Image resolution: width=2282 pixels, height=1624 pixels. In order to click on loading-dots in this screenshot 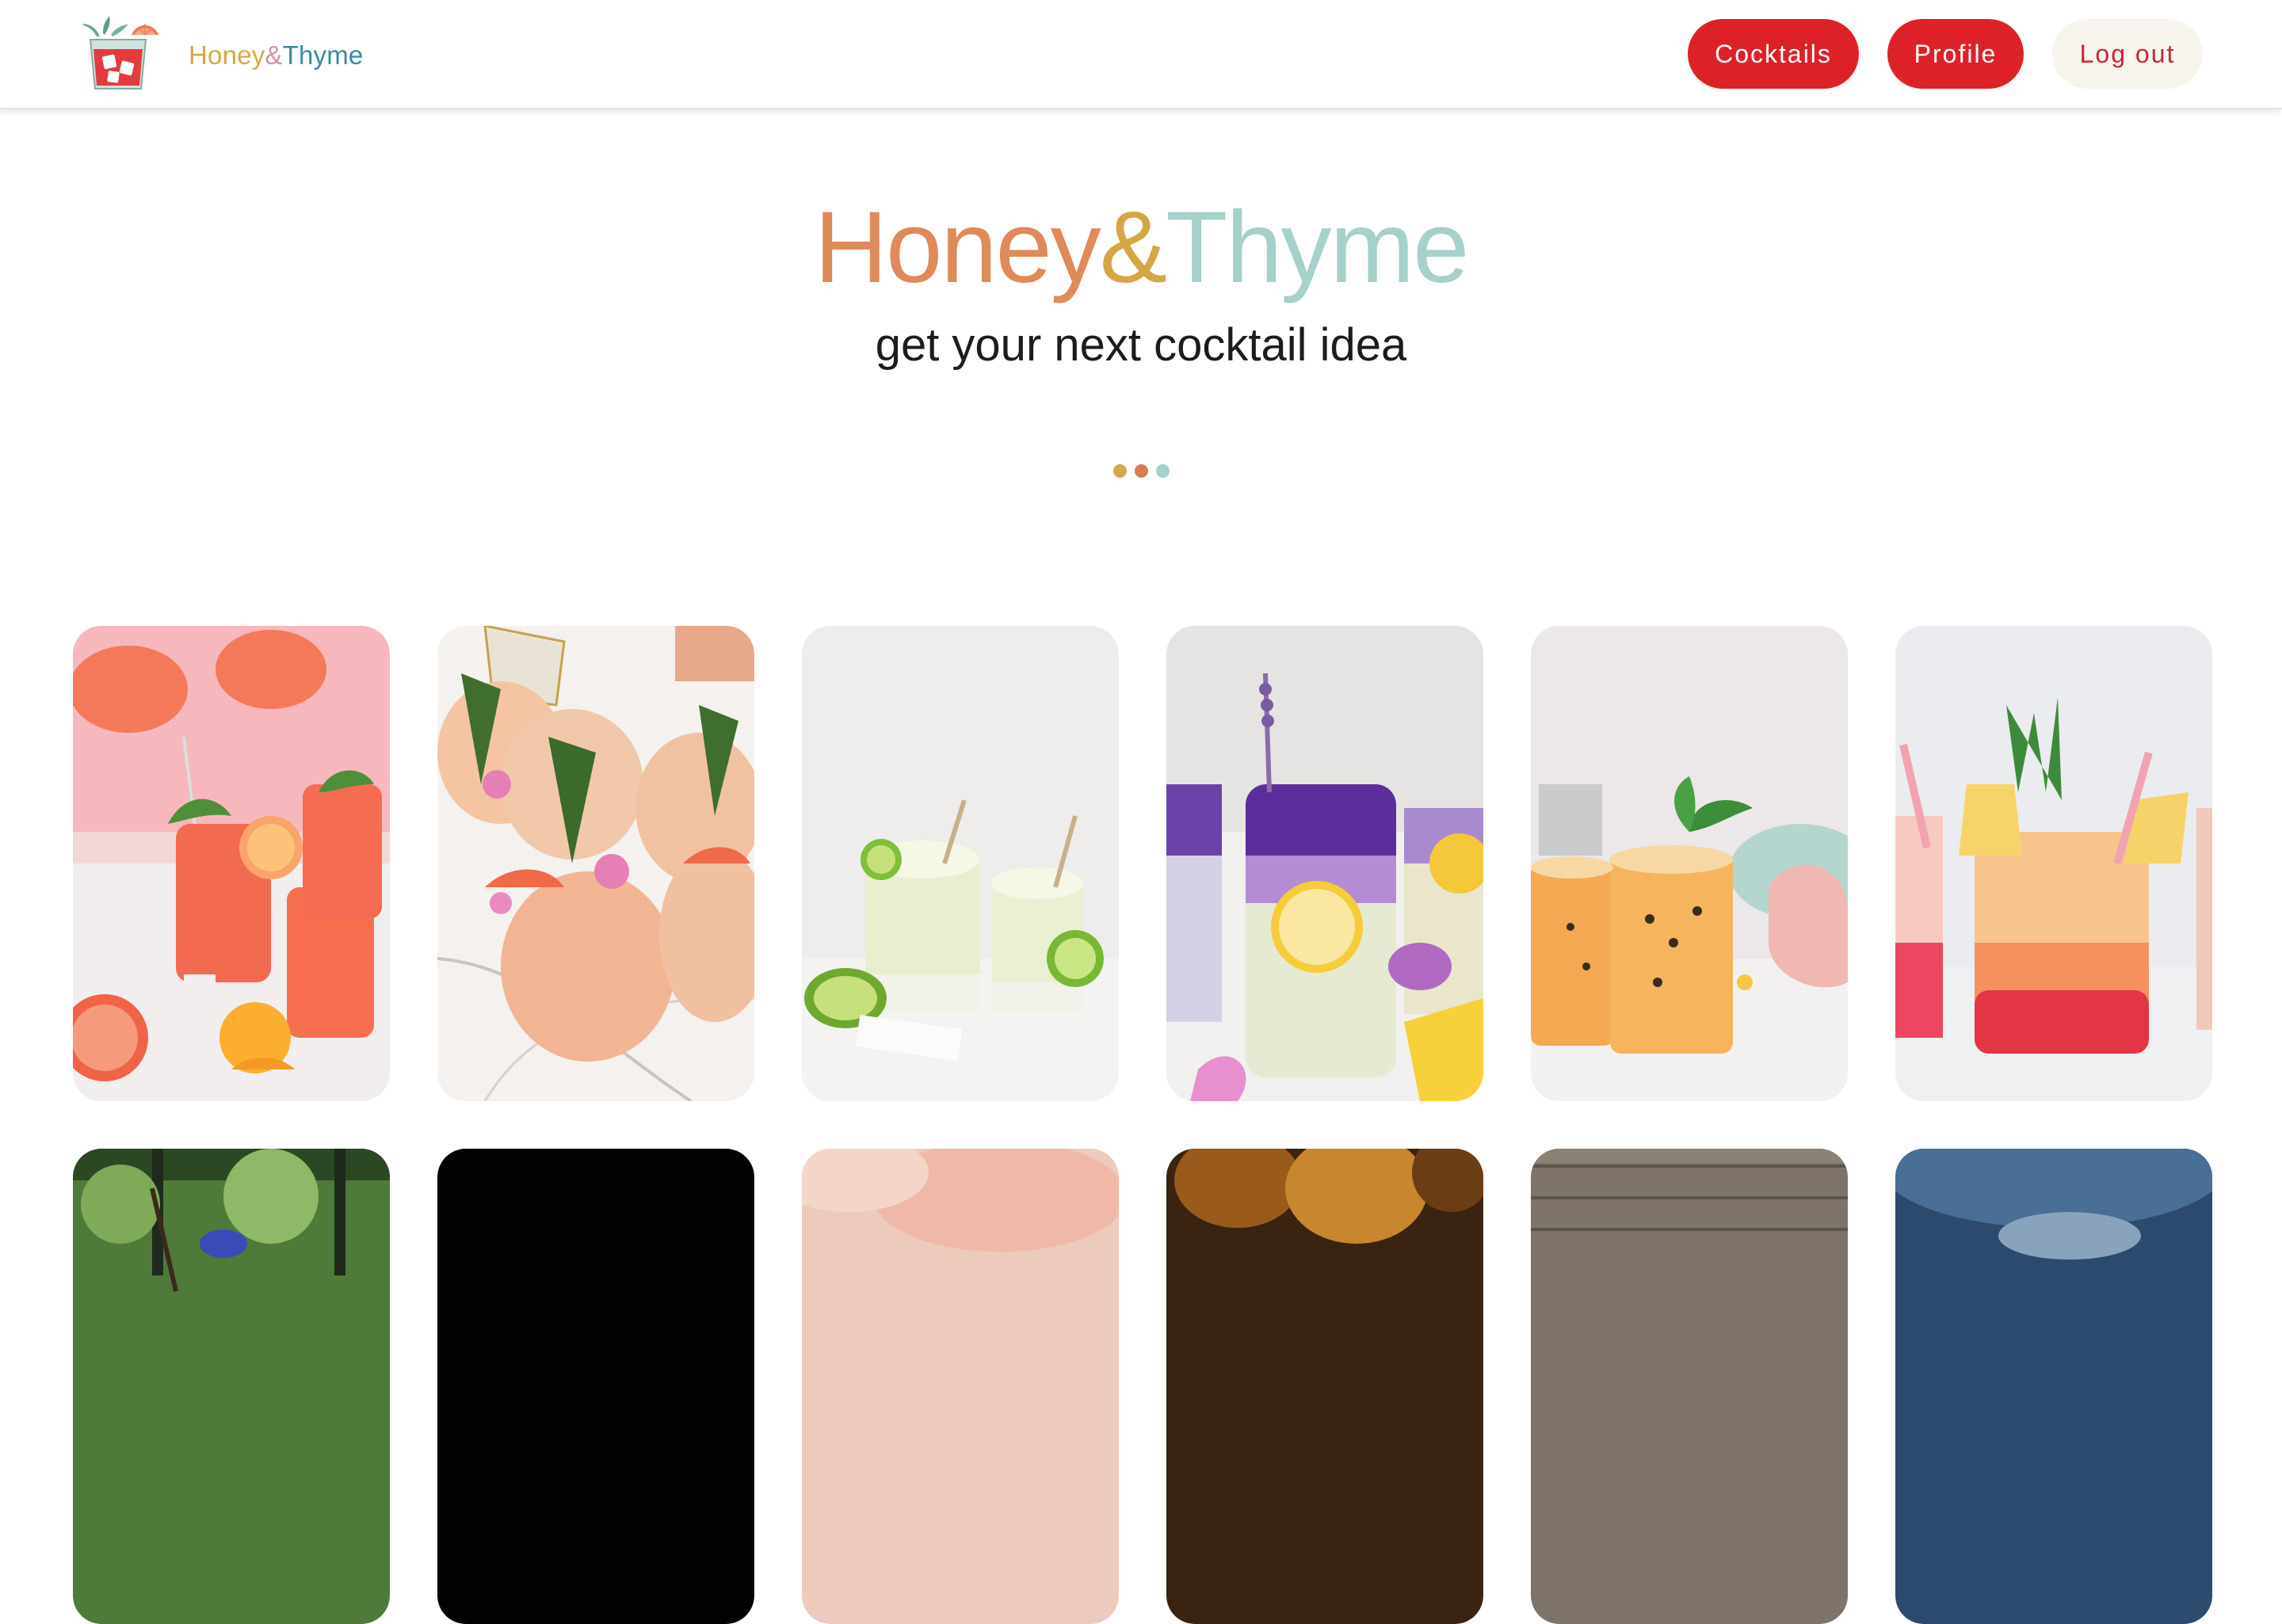, I will do `click(1141, 472)`.